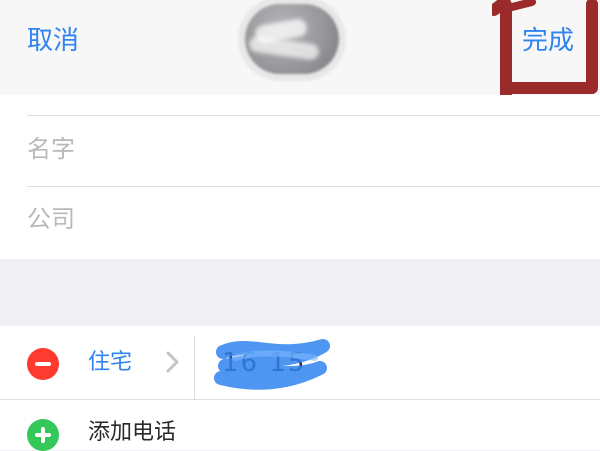  Describe the element at coordinates (51, 219) in the screenshot. I see `company-placeholder: 公司` at that location.